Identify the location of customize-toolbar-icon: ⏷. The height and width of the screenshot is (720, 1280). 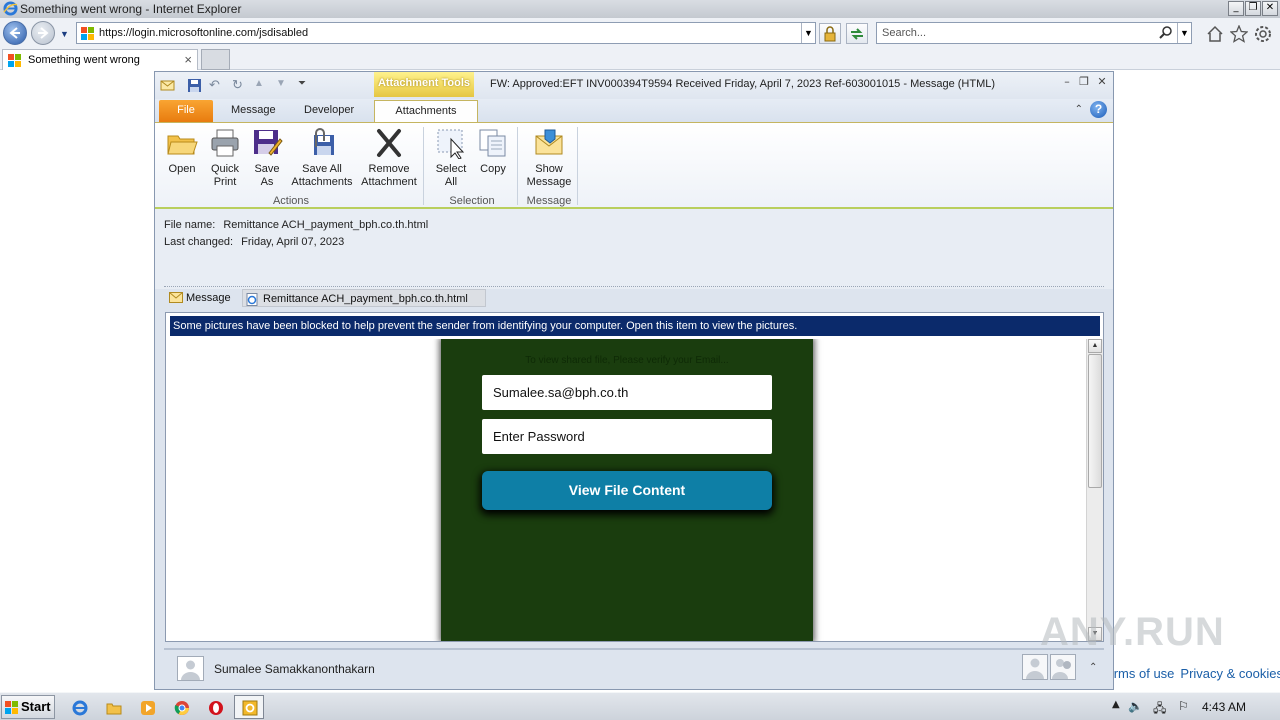
(302, 83).